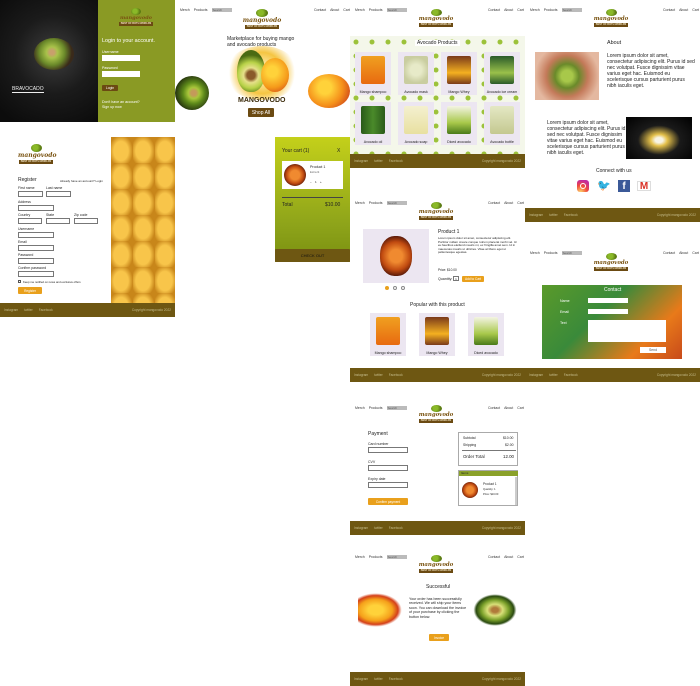  Describe the element at coordinates (261, 112) in the screenshot. I see `shop-all-button: Shop All` at that location.